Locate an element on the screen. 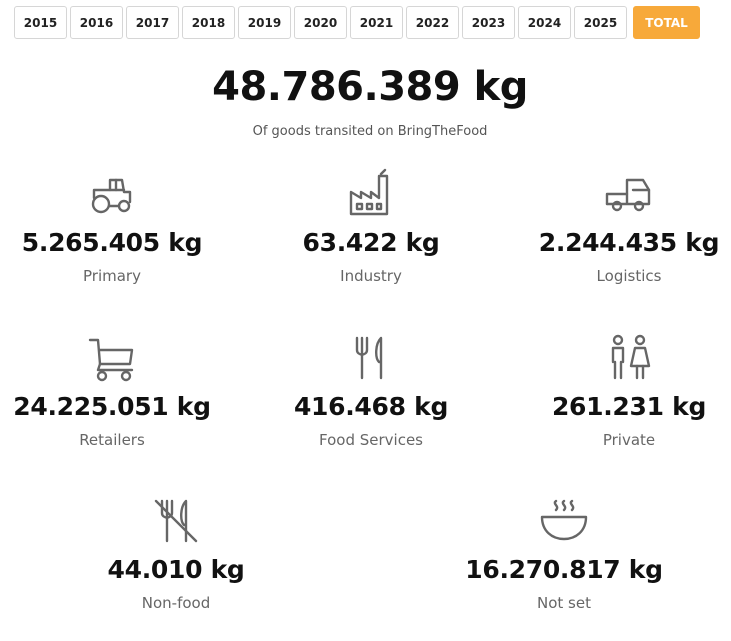 This screenshot has width=731, height=641. people-icon is located at coordinates (629, 358).